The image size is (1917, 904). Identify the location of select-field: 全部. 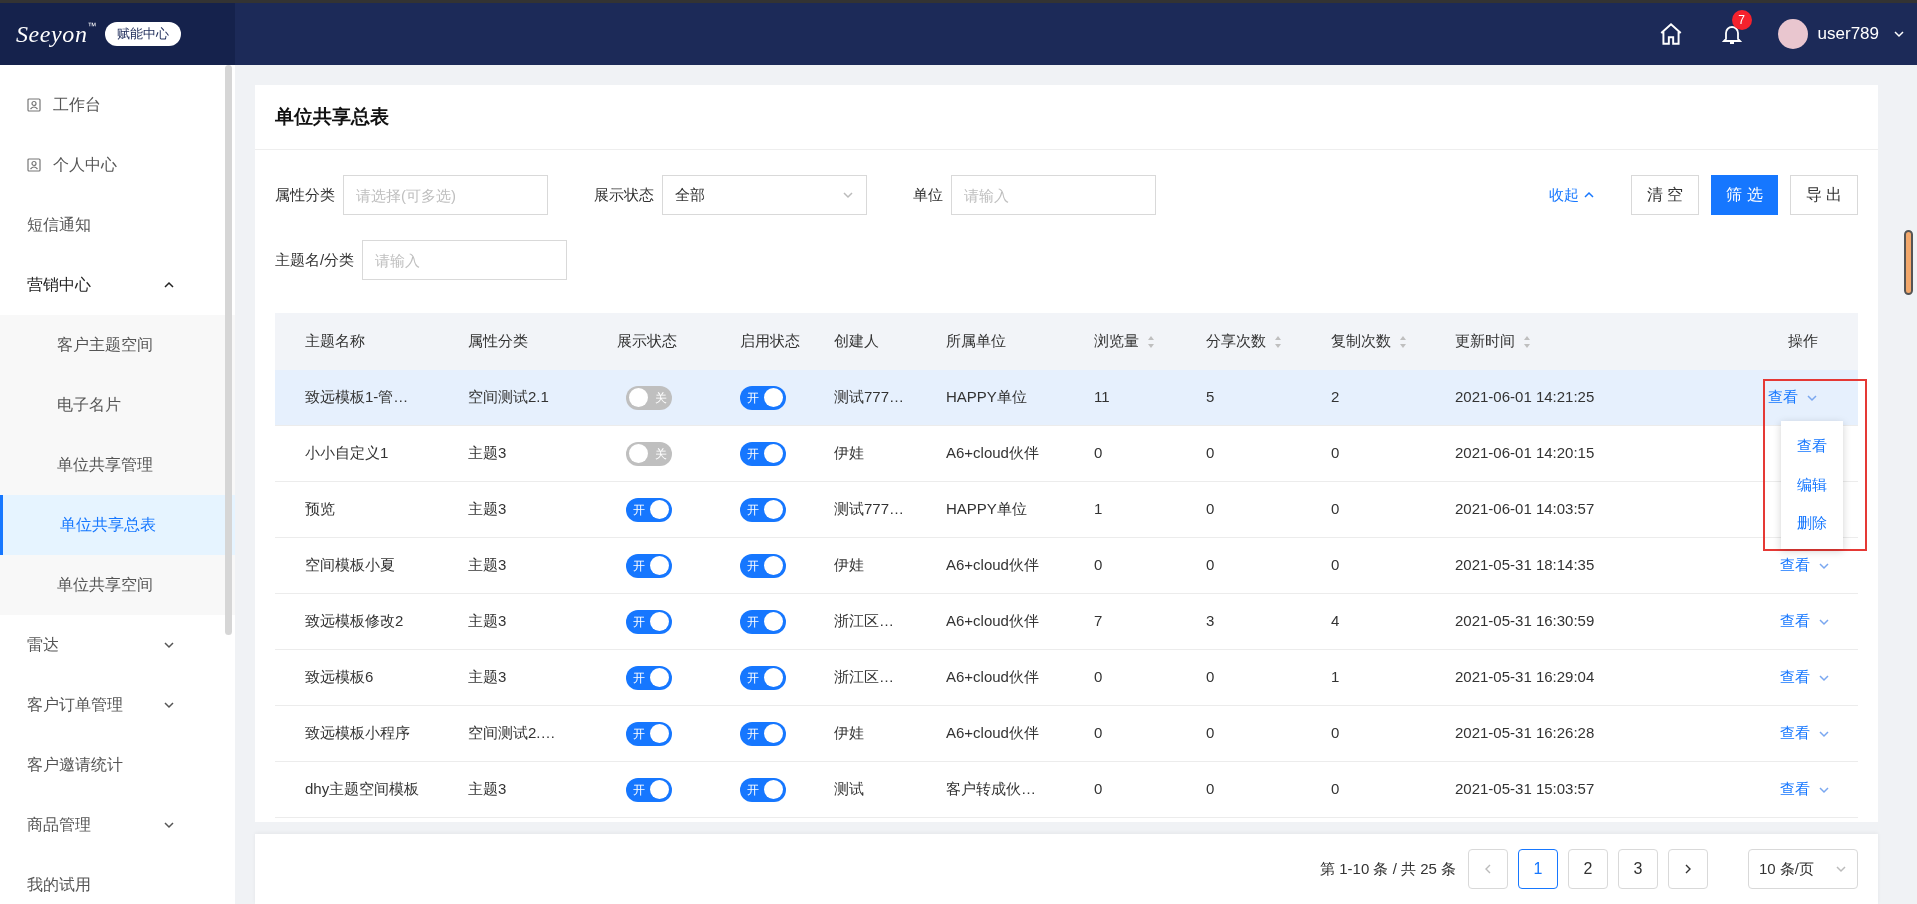
(764, 195).